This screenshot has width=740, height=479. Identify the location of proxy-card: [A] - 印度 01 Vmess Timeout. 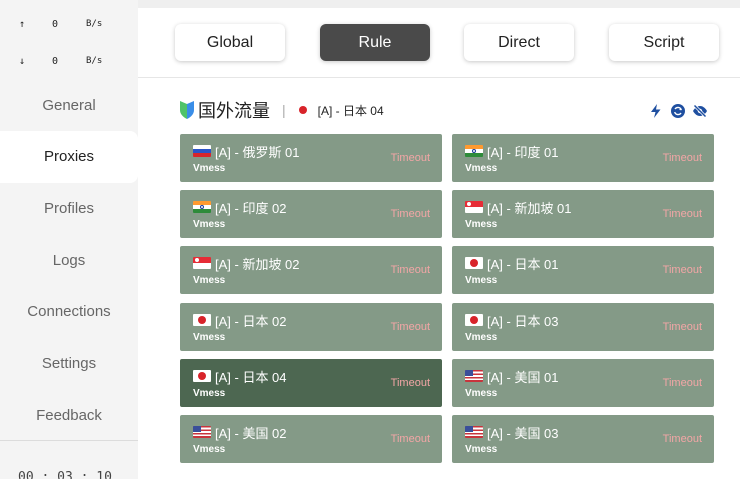
(583, 158).